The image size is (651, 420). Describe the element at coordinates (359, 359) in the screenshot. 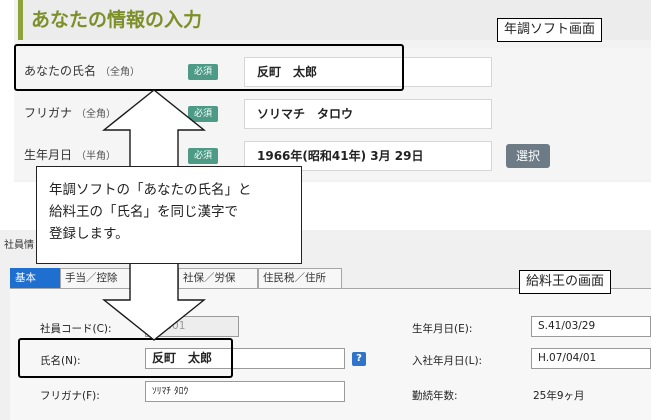

I see `help-icon: ?` at that location.